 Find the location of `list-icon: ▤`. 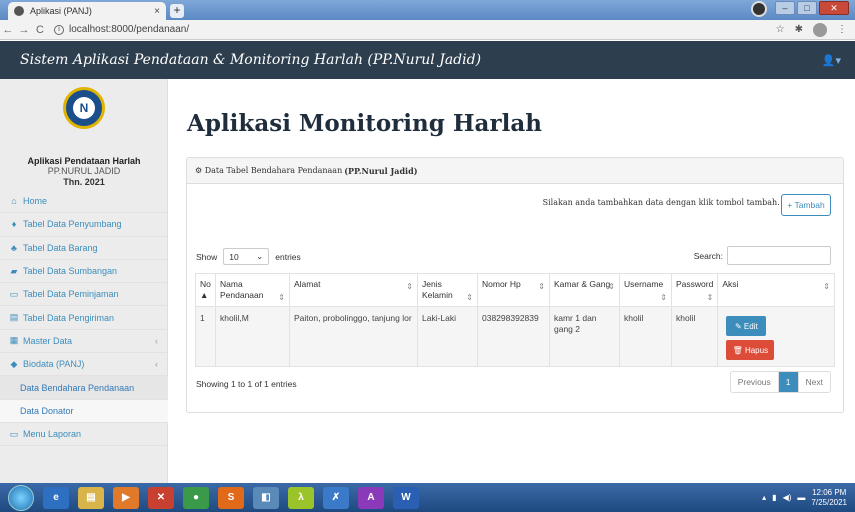

list-icon: ▤ is located at coordinates (14, 317).